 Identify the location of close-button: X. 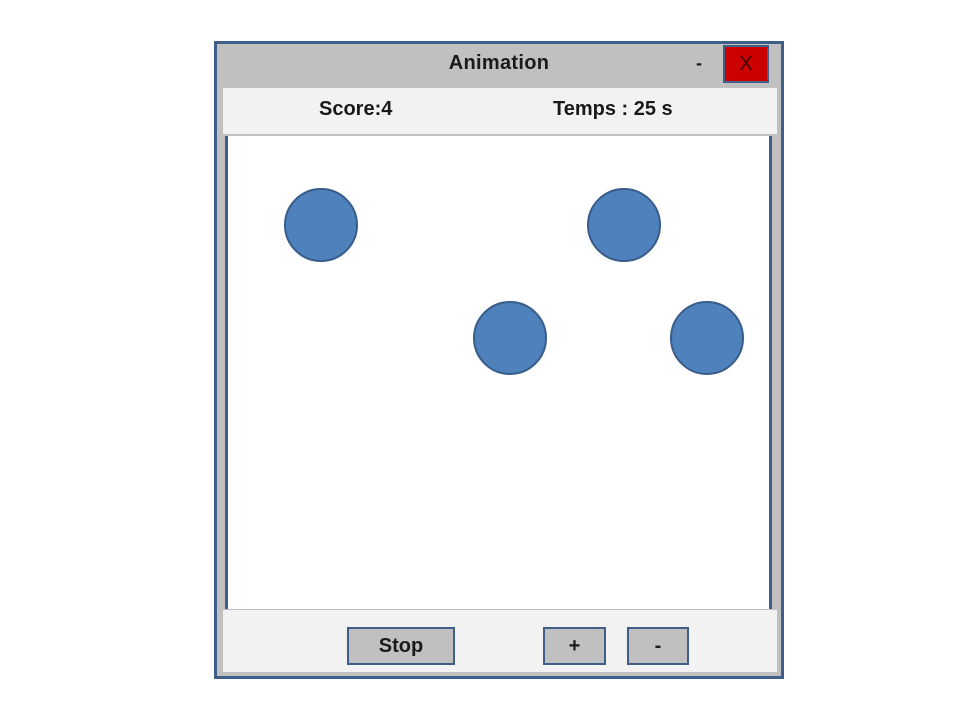
(746, 64).